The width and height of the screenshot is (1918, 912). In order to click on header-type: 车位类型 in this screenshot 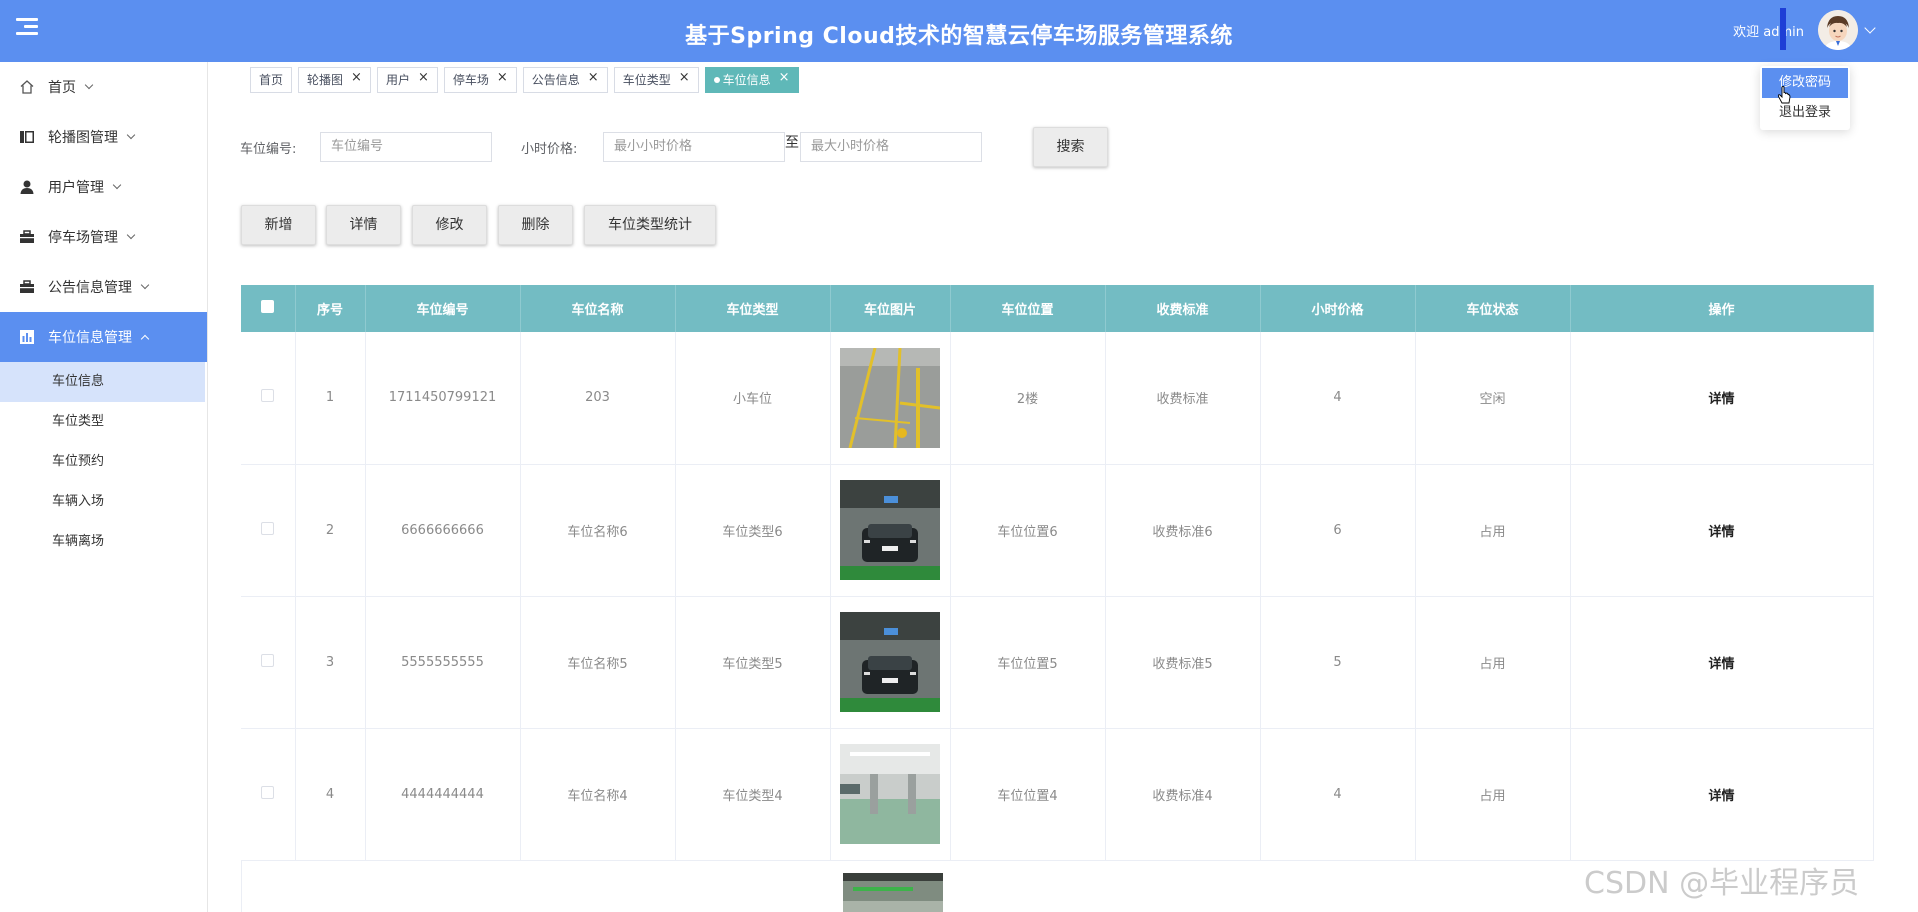, I will do `click(753, 308)`.